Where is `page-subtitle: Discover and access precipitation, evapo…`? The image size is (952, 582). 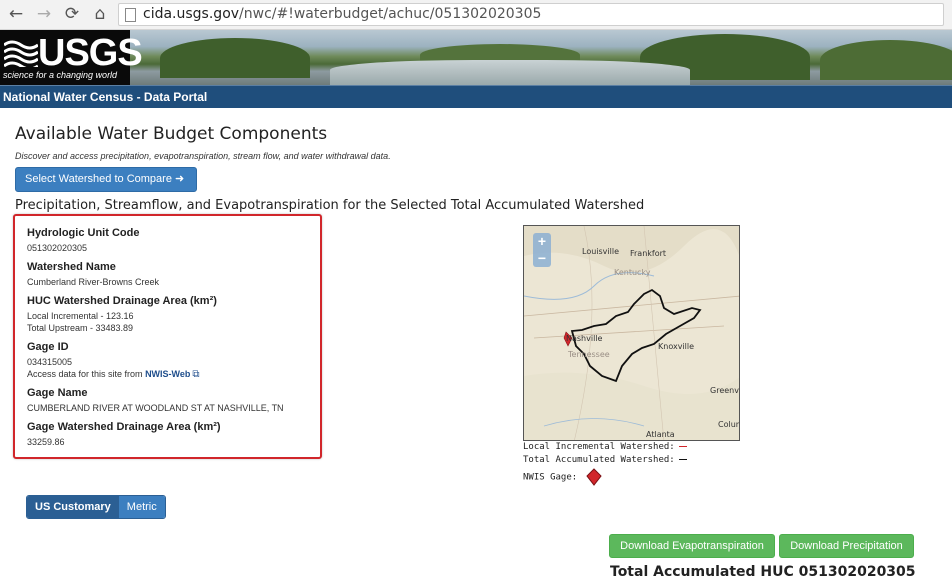
page-subtitle: Discover and access precipitation, evapo… is located at coordinates (203, 156).